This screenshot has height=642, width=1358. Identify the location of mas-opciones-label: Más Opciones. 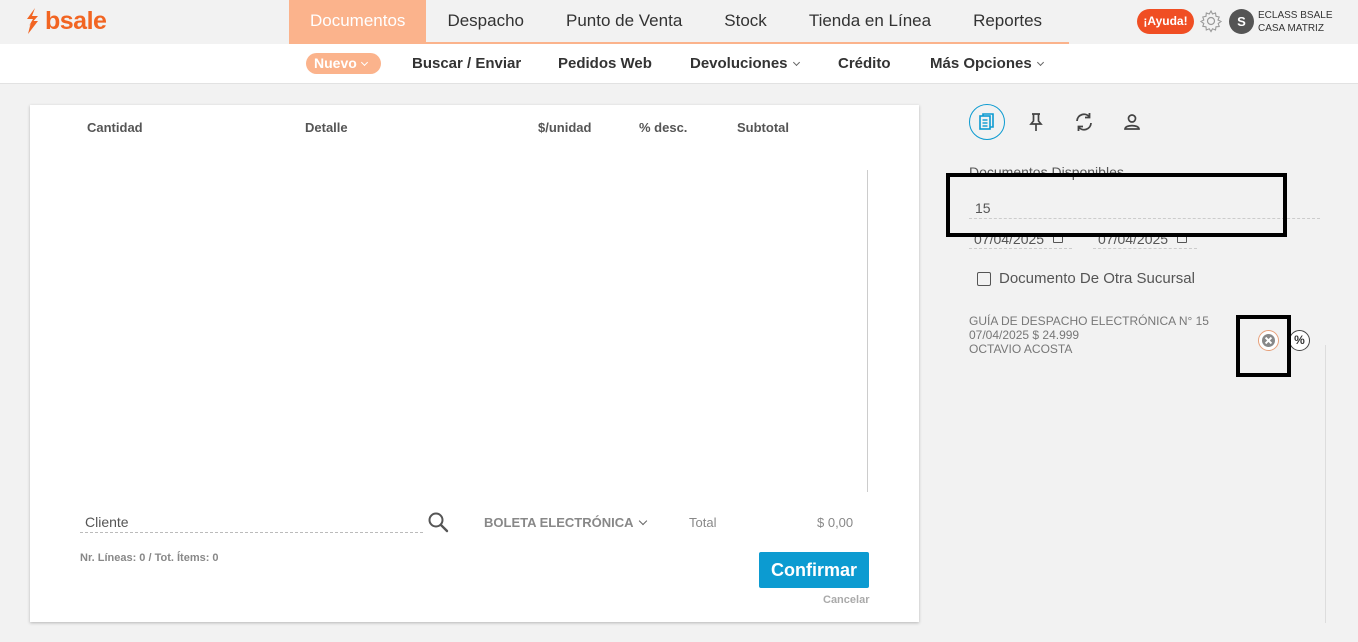
(981, 63).